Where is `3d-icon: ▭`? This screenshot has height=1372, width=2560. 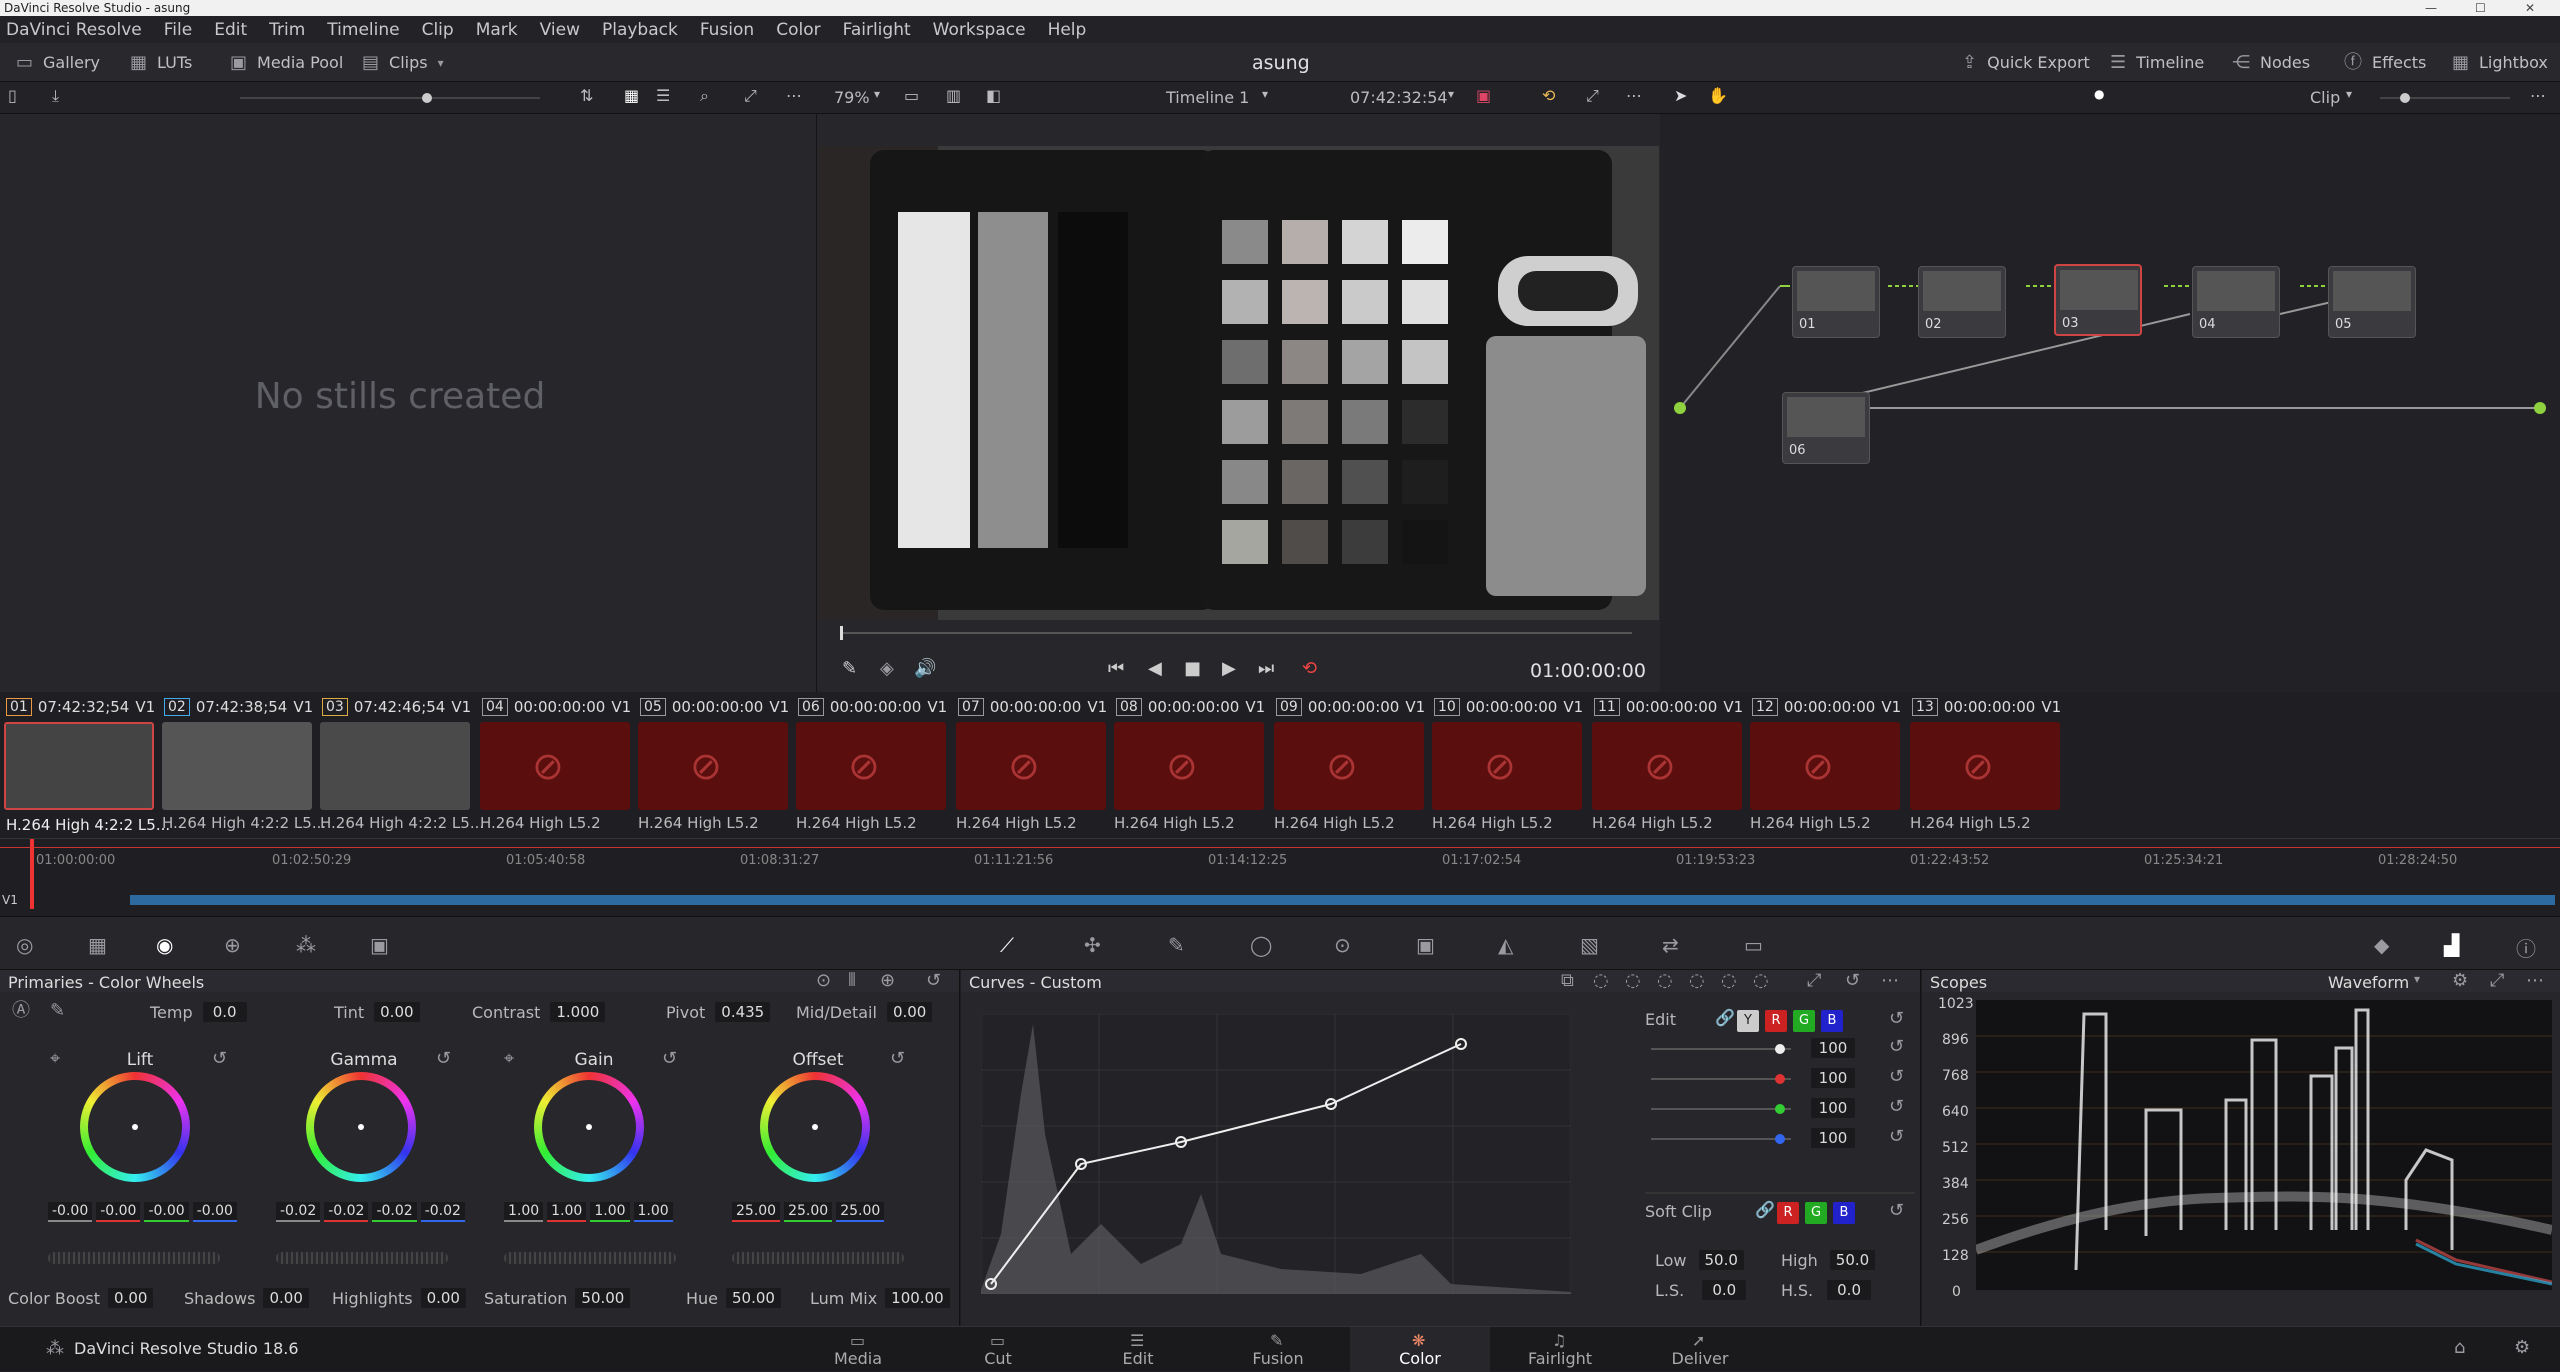 3d-icon: ▭ is located at coordinates (1753, 945).